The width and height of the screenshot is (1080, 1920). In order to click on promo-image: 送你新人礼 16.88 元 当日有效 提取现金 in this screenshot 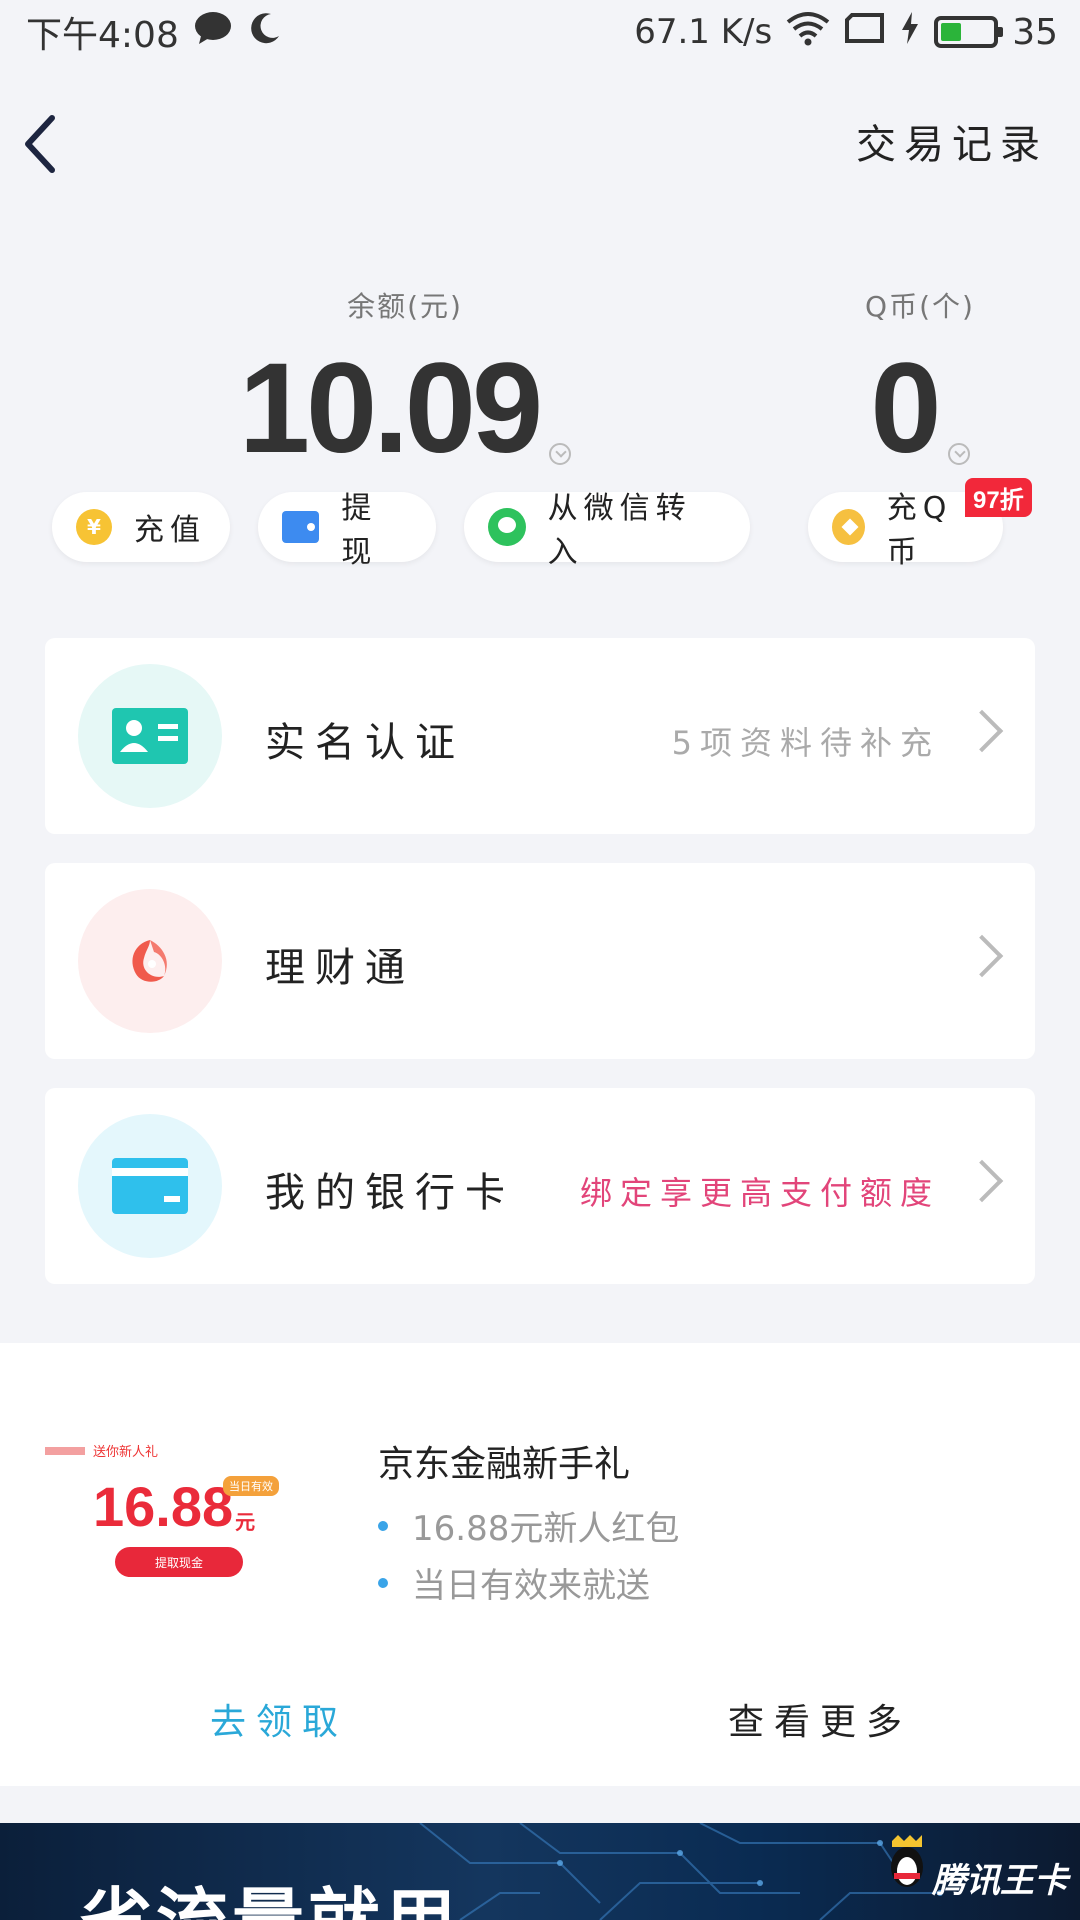, I will do `click(165, 1516)`.